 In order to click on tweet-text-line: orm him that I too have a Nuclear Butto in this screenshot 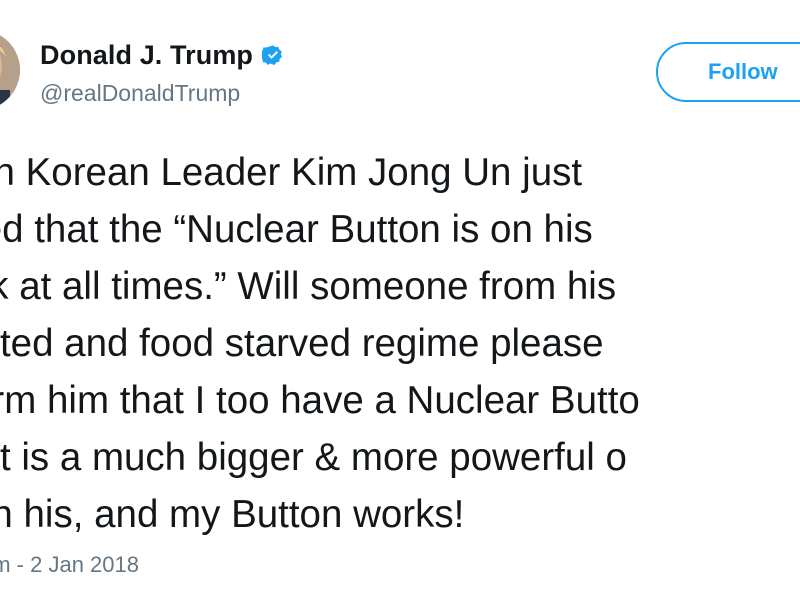, I will do `click(320, 400)`.